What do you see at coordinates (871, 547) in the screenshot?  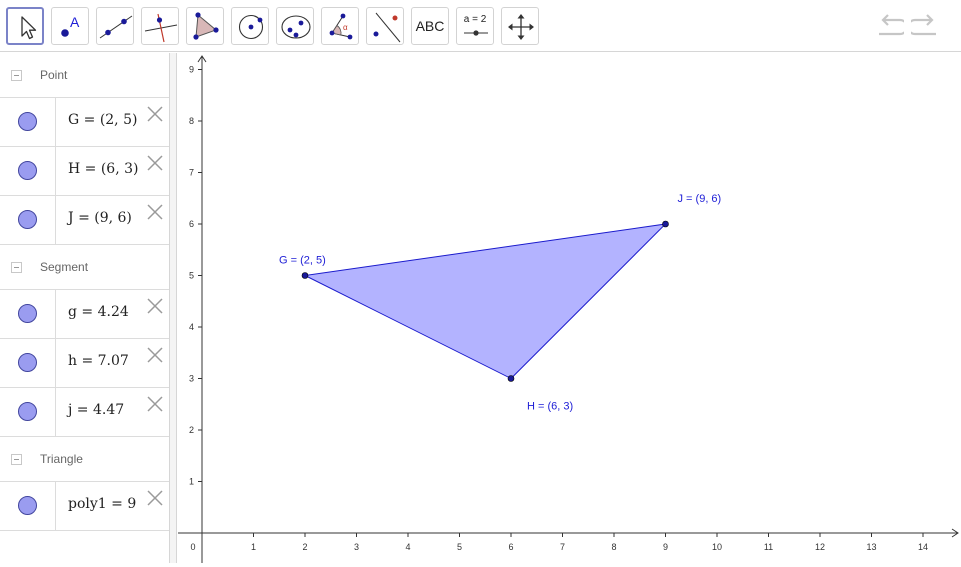 I see `x-tick-label: 13` at bounding box center [871, 547].